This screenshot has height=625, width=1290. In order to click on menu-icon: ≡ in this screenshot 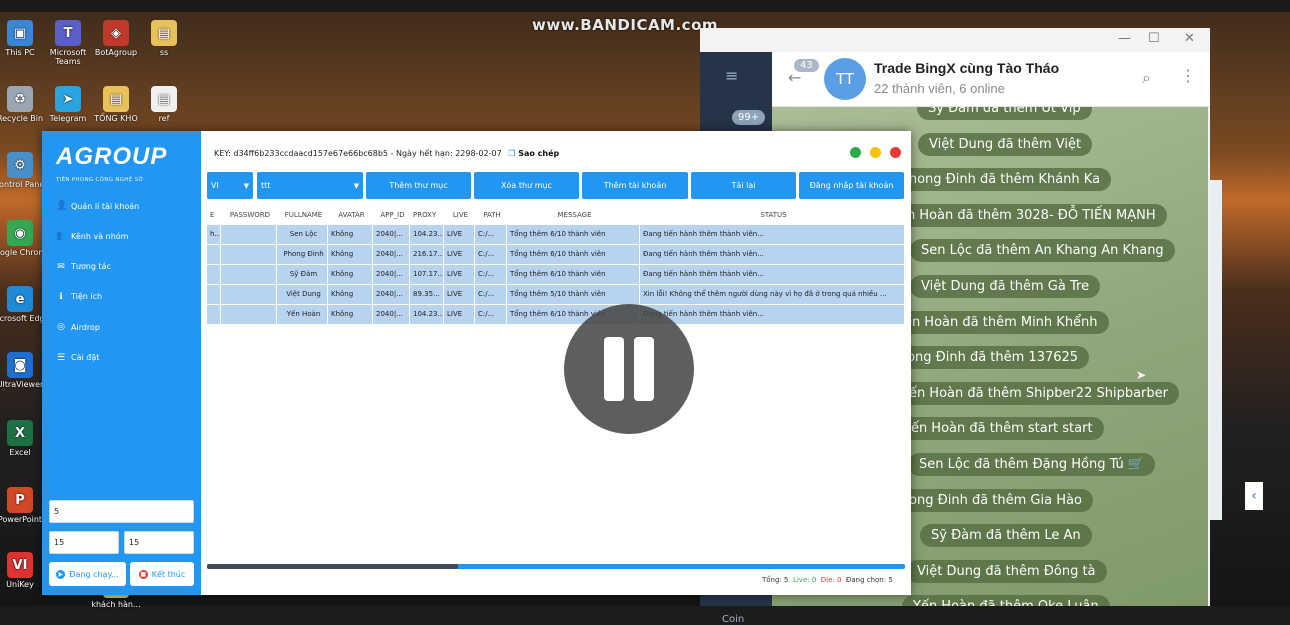, I will do `click(731, 75)`.